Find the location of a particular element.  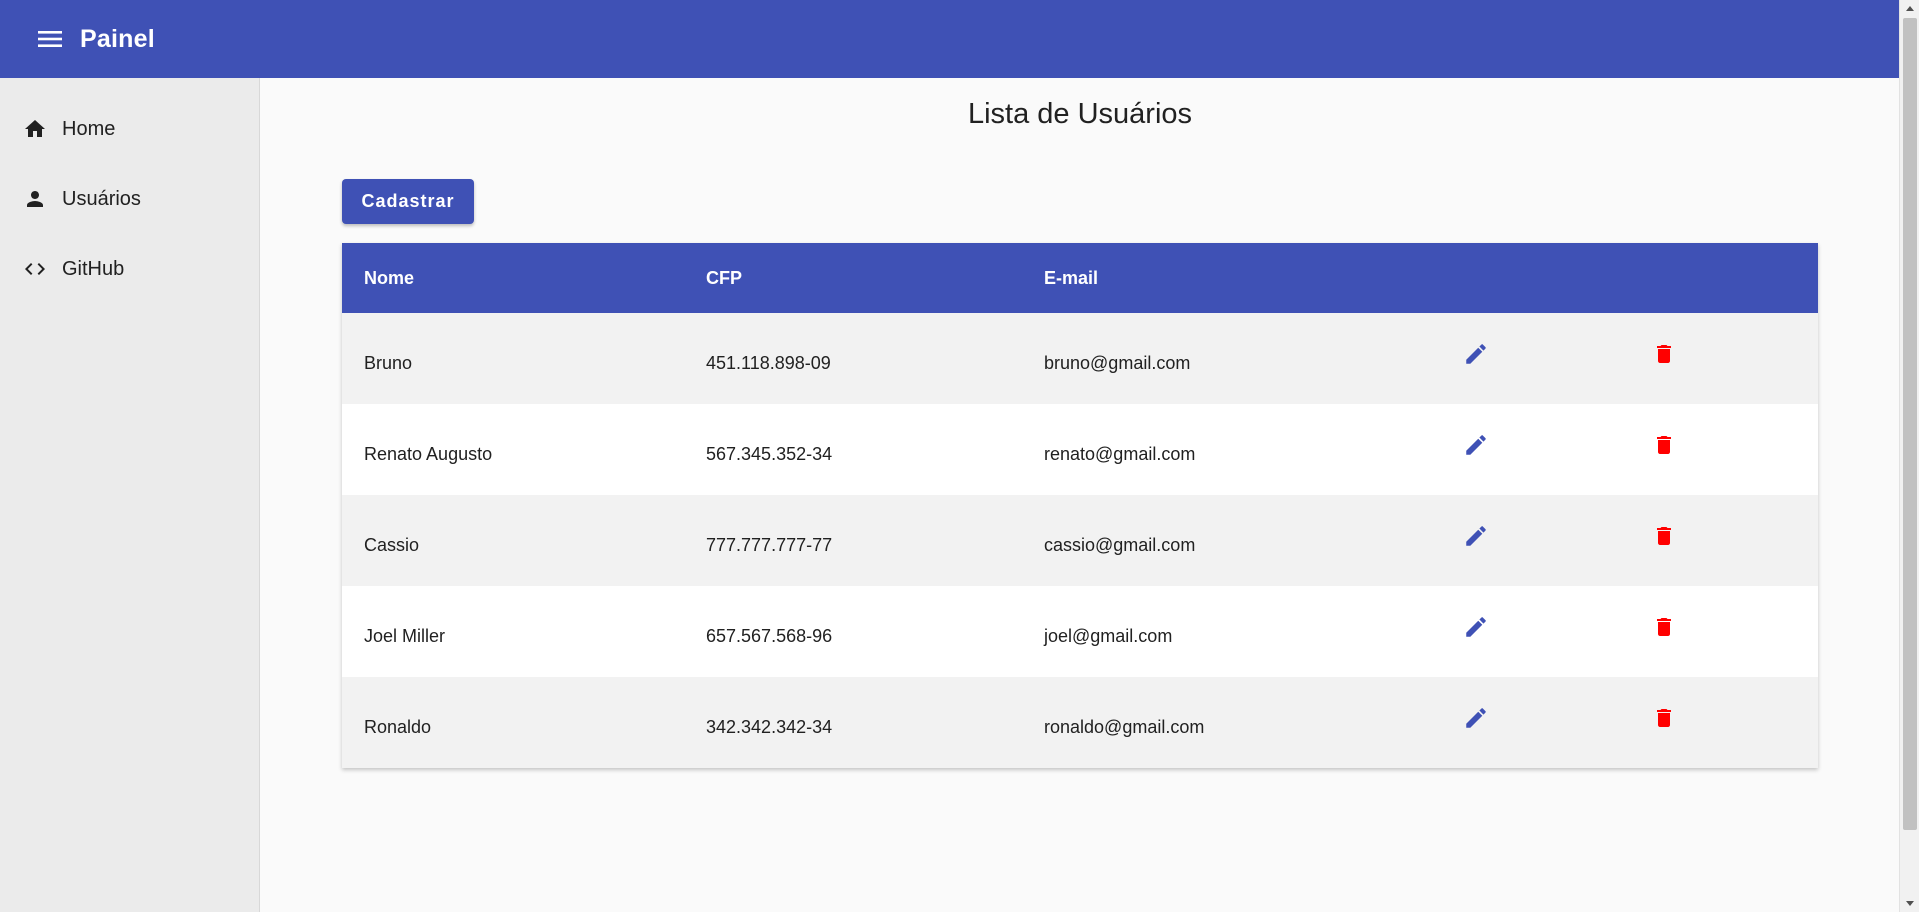

cell-cfp: 567.345.352-34 is located at coordinates (769, 454).